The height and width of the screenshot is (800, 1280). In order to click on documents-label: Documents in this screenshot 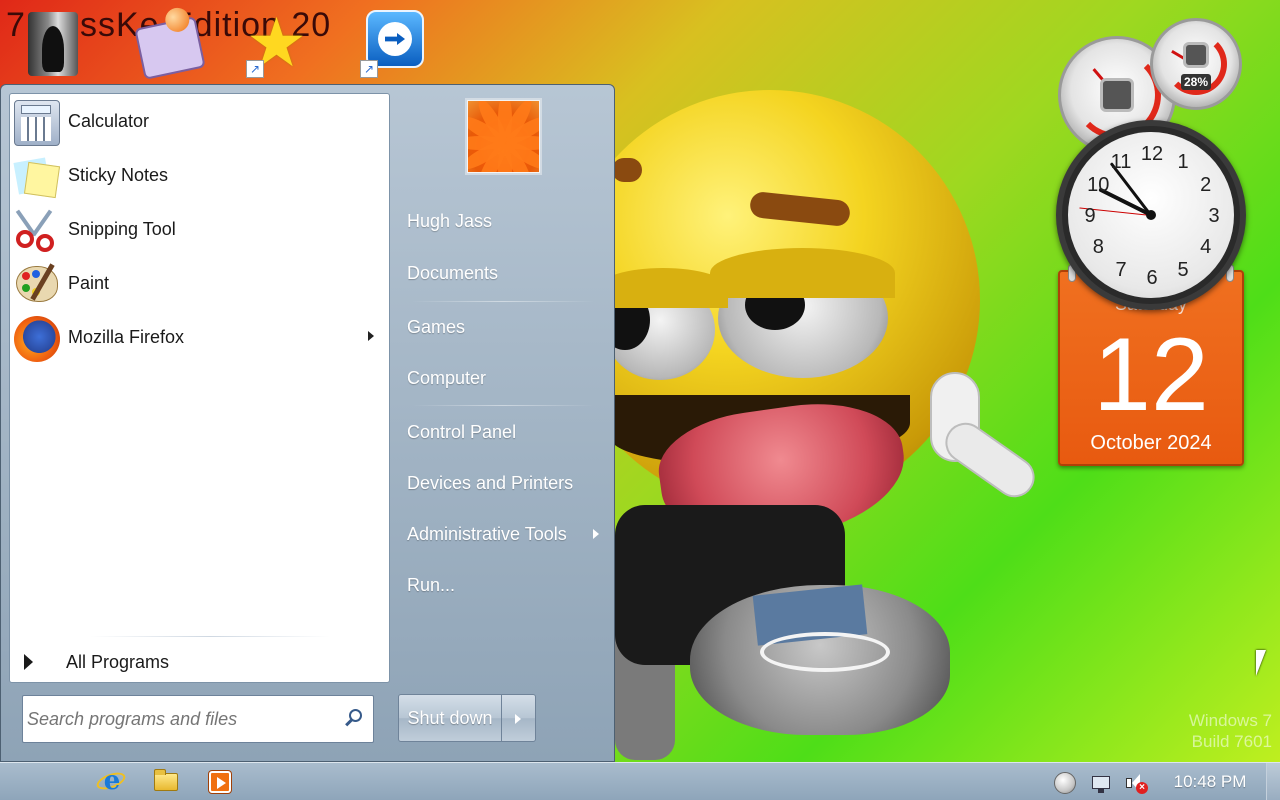, I will do `click(453, 273)`.